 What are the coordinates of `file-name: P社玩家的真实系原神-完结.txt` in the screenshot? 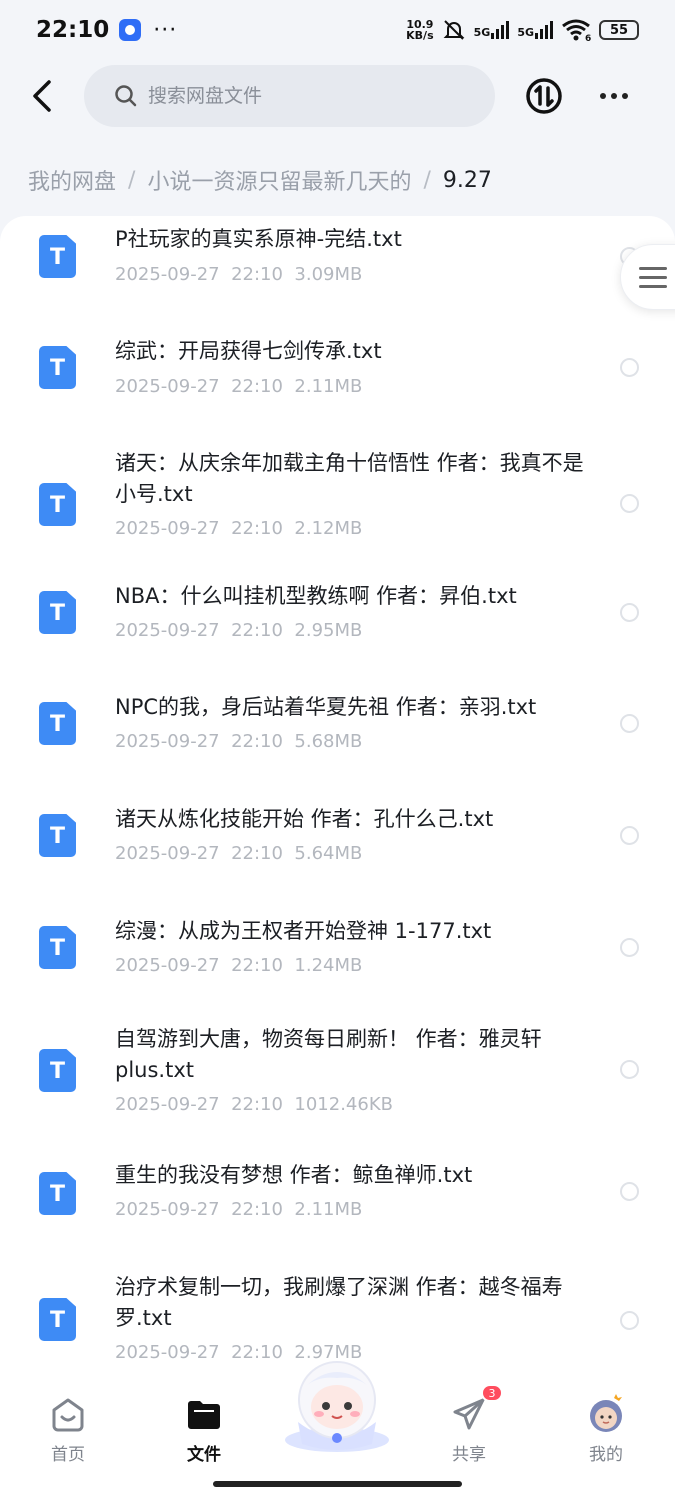 It's located at (258, 239).